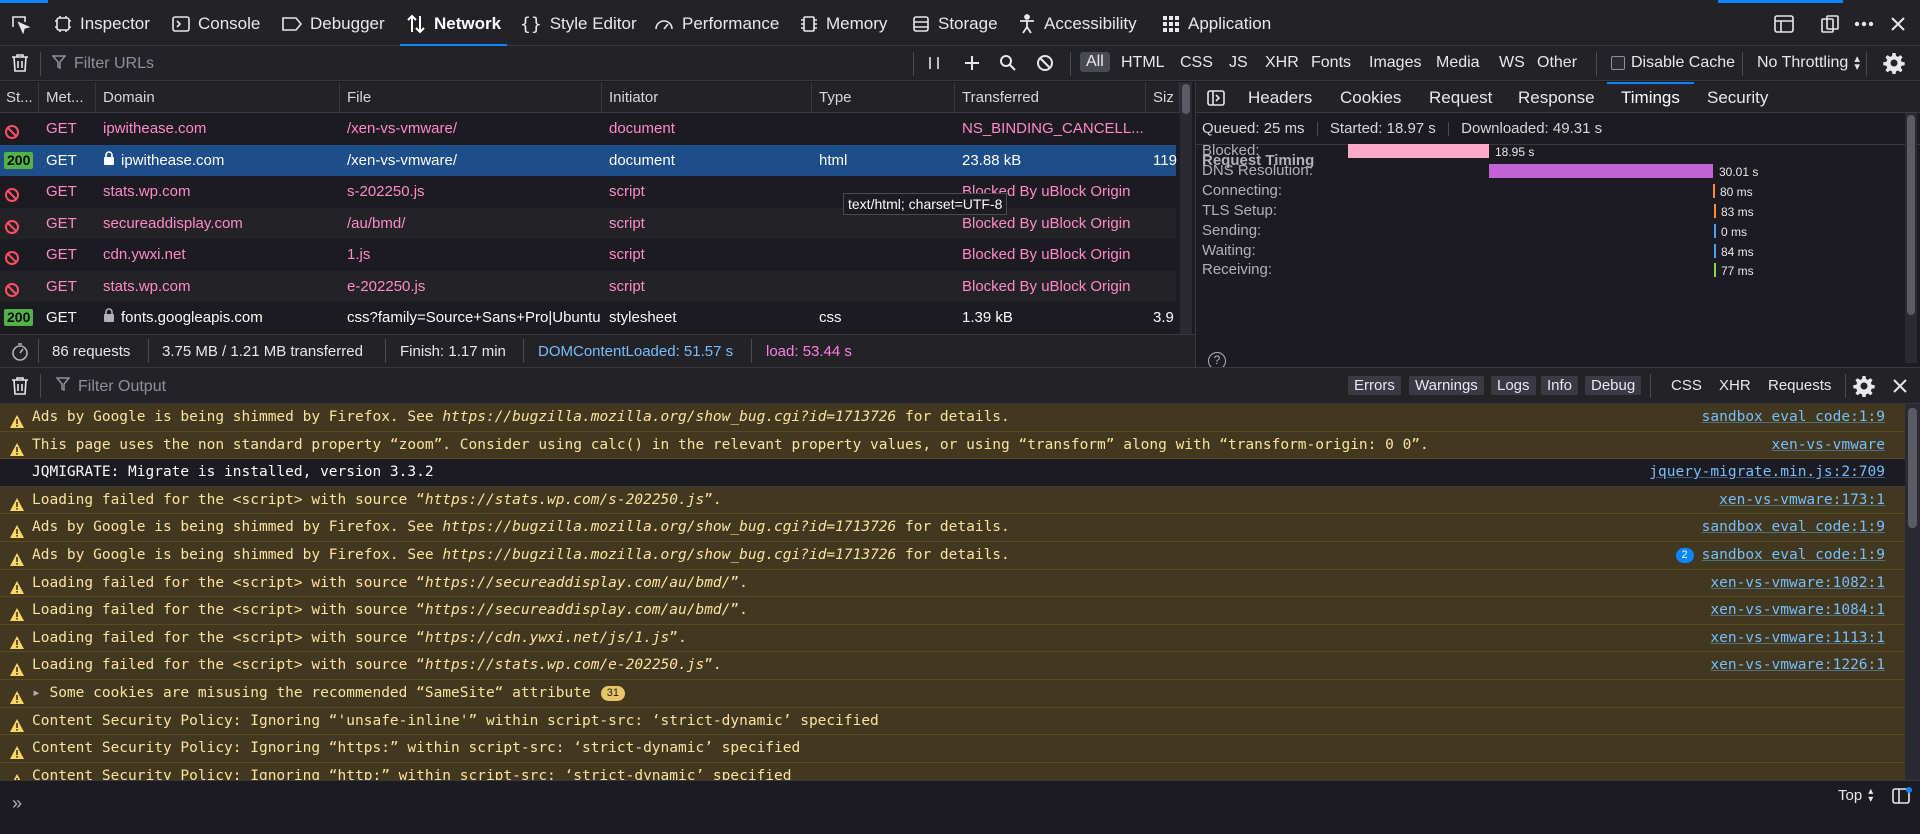  What do you see at coordinates (471, 97) in the screenshot?
I see `column-file: File` at bounding box center [471, 97].